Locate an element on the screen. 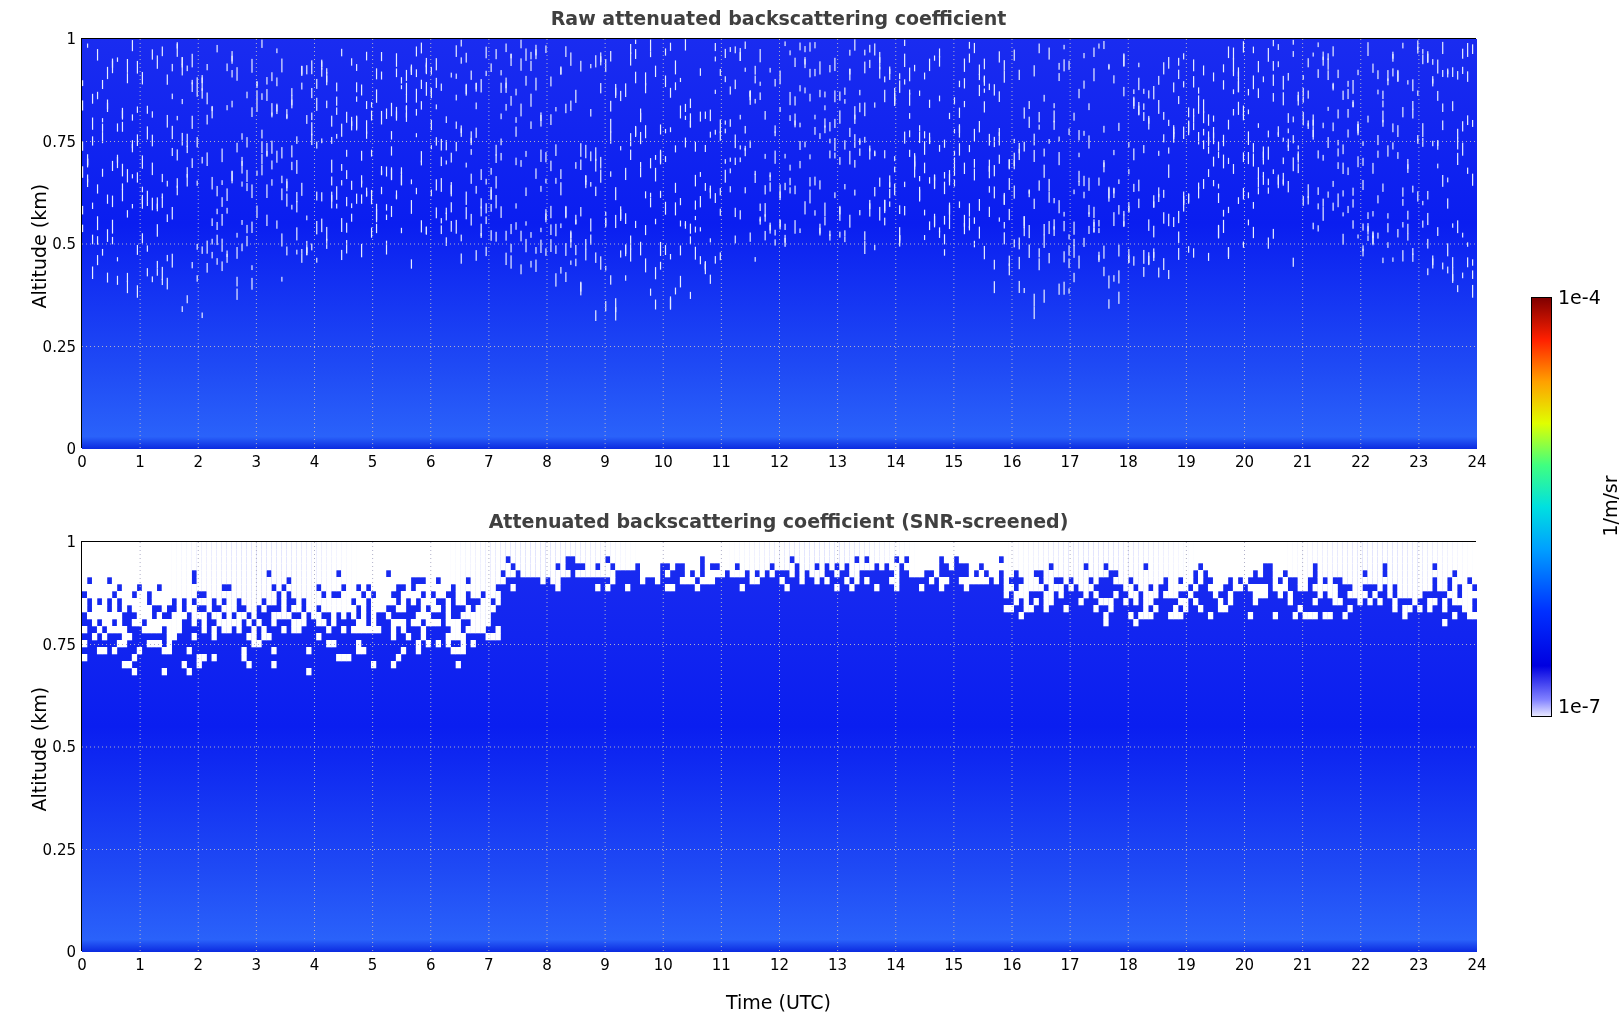  colorbar-min-label: 1e-7 is located at coordinates (1579, 706).